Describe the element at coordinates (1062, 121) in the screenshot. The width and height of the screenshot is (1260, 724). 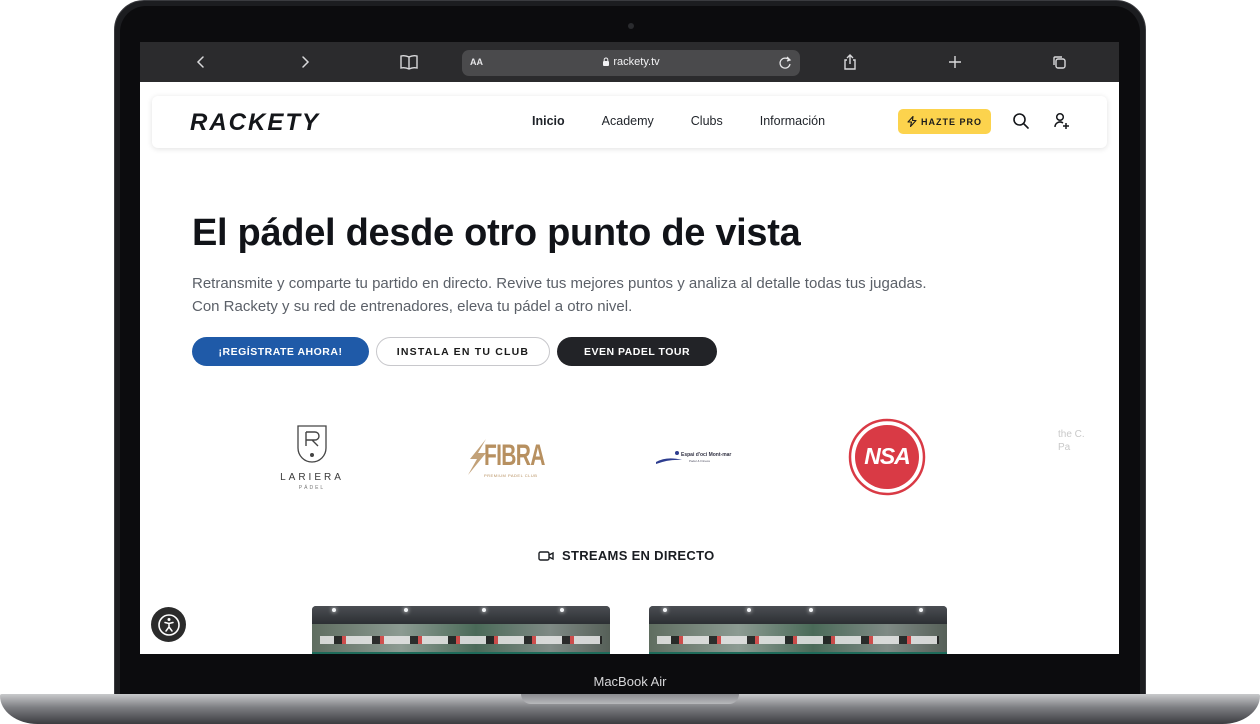
I see `add-user-icon` at that location.